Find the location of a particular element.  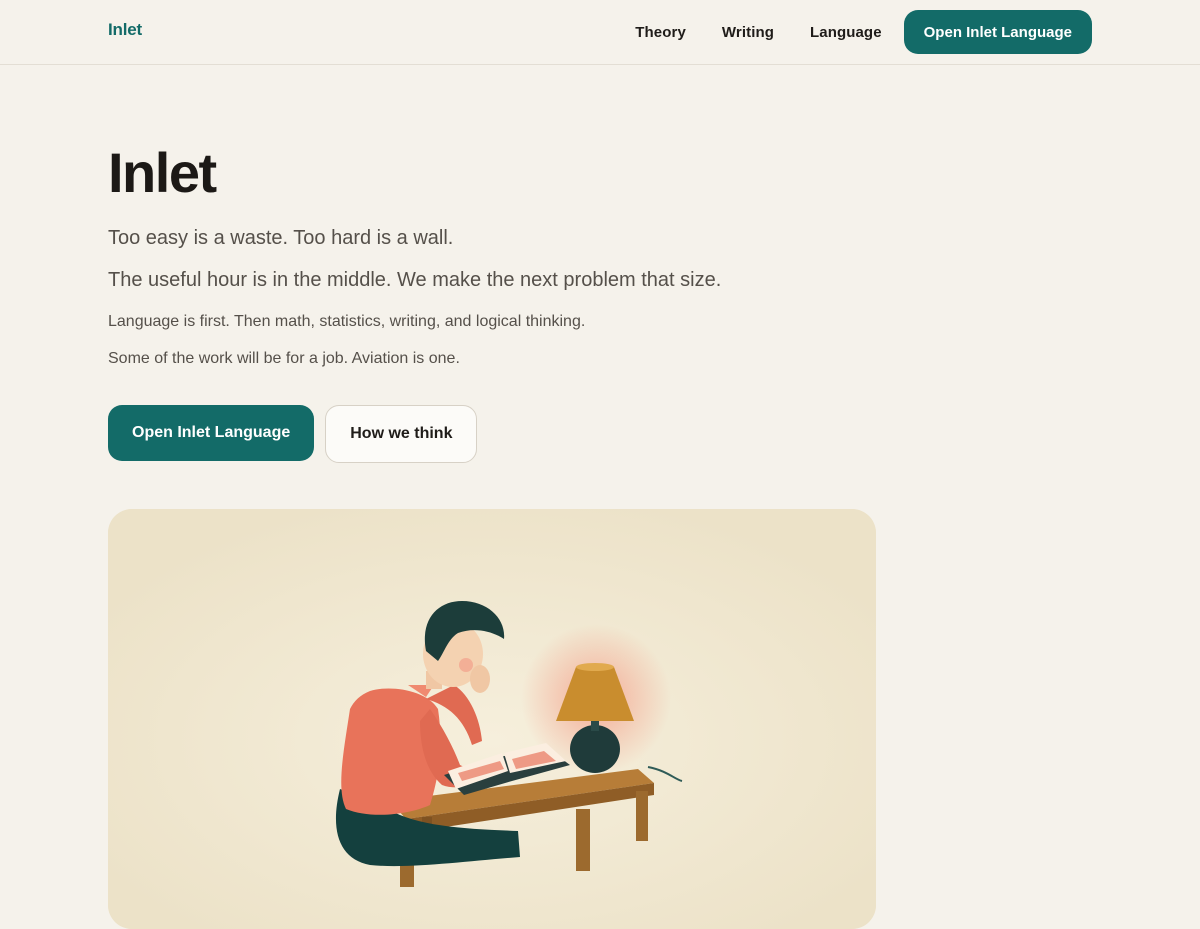

page-title: Inlet is located at coordinates (162, 172).